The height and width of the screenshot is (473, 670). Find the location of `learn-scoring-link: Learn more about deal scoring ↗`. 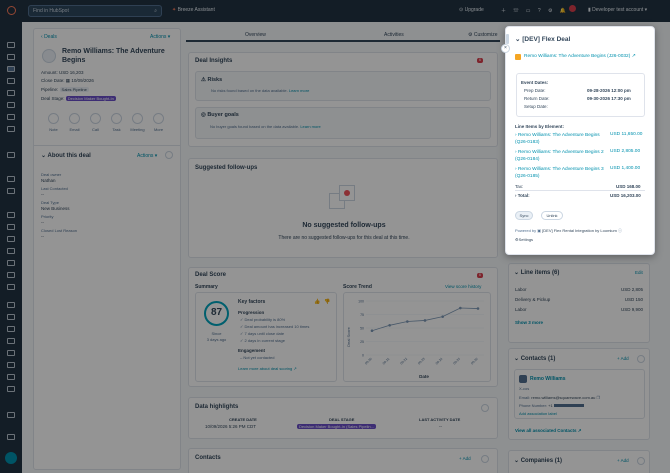

learn-scoring-link: Learn more about deal scoring ↗ is located at coordinates (267, 368).